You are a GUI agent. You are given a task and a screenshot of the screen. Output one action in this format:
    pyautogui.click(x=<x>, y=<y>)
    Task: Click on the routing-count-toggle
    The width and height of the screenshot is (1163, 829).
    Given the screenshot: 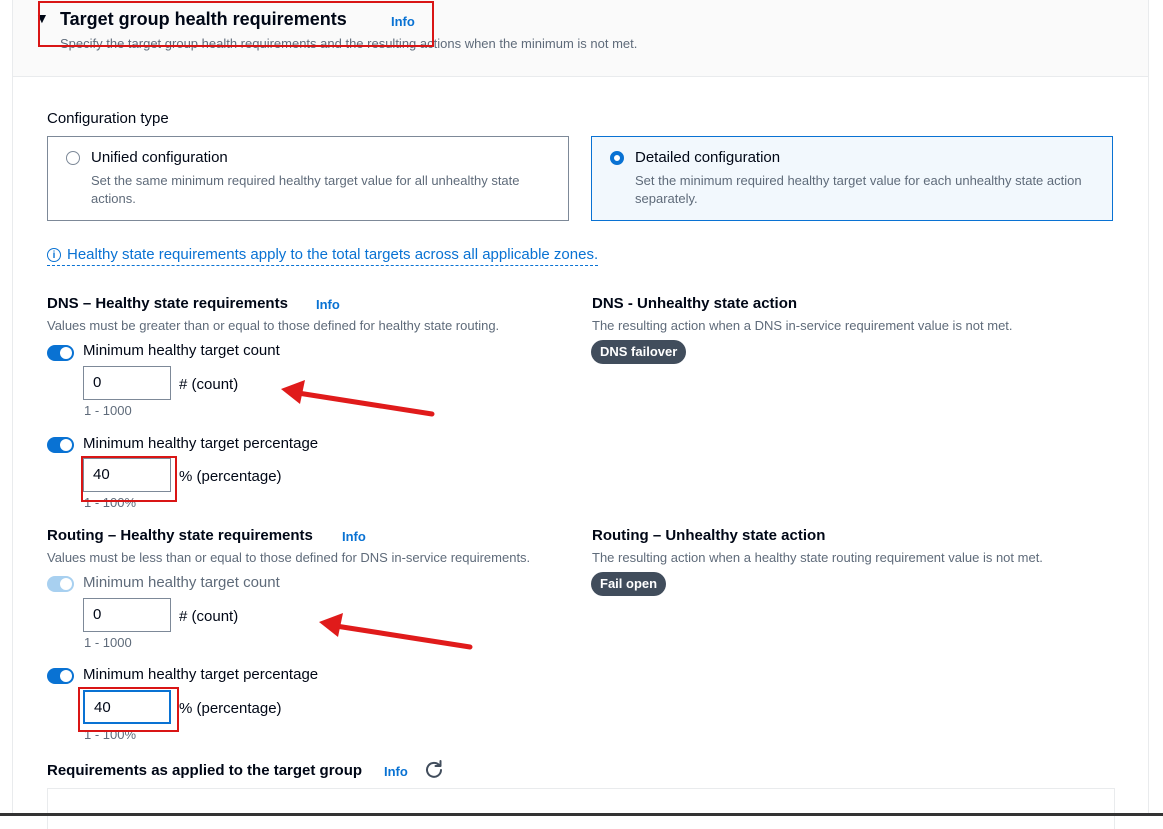 What is the action you would take?
    pyautogui.click(x=60, y=584)
    